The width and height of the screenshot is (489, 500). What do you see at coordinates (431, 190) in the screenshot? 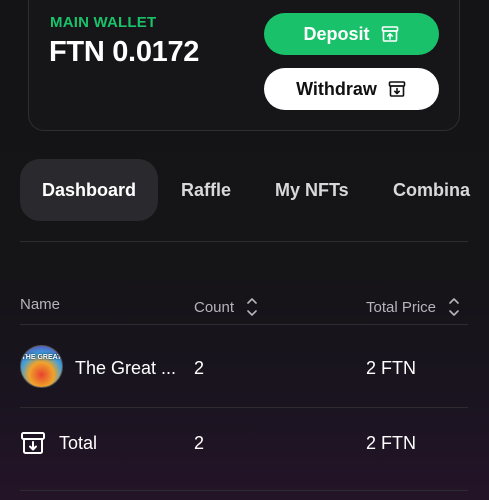
I see `tab-combina: Combina` at bounding box center [431, 190].